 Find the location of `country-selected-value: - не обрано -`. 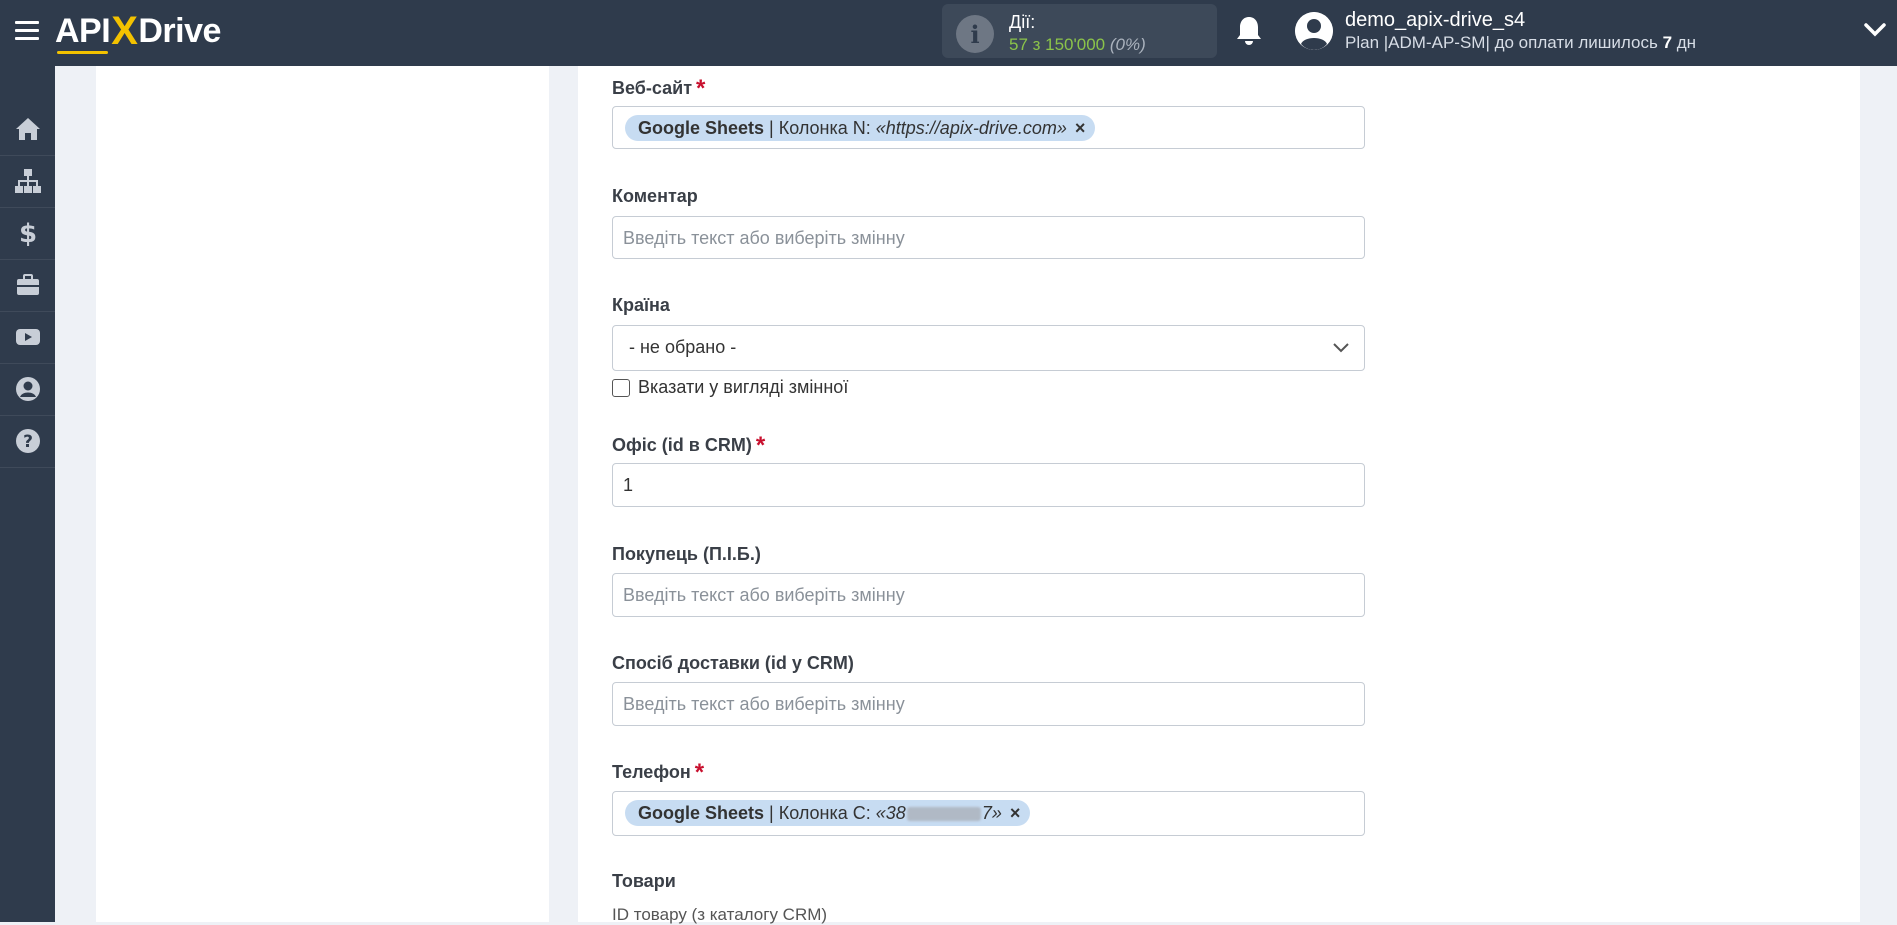

country-selected-value: - не обрано - is located at coordinates (683, 347).